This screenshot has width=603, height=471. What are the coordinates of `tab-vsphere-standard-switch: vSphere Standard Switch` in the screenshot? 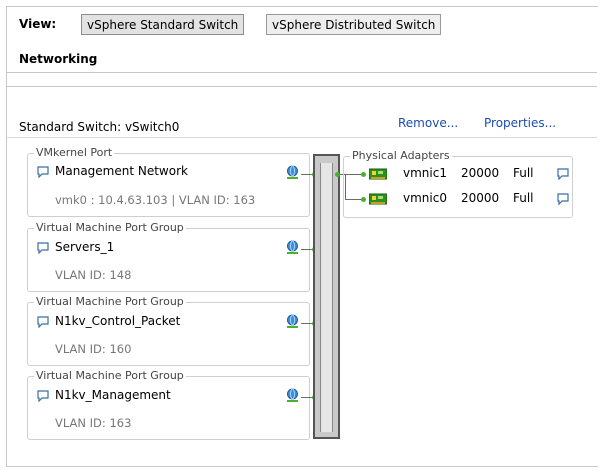 It's located at (163, 24).